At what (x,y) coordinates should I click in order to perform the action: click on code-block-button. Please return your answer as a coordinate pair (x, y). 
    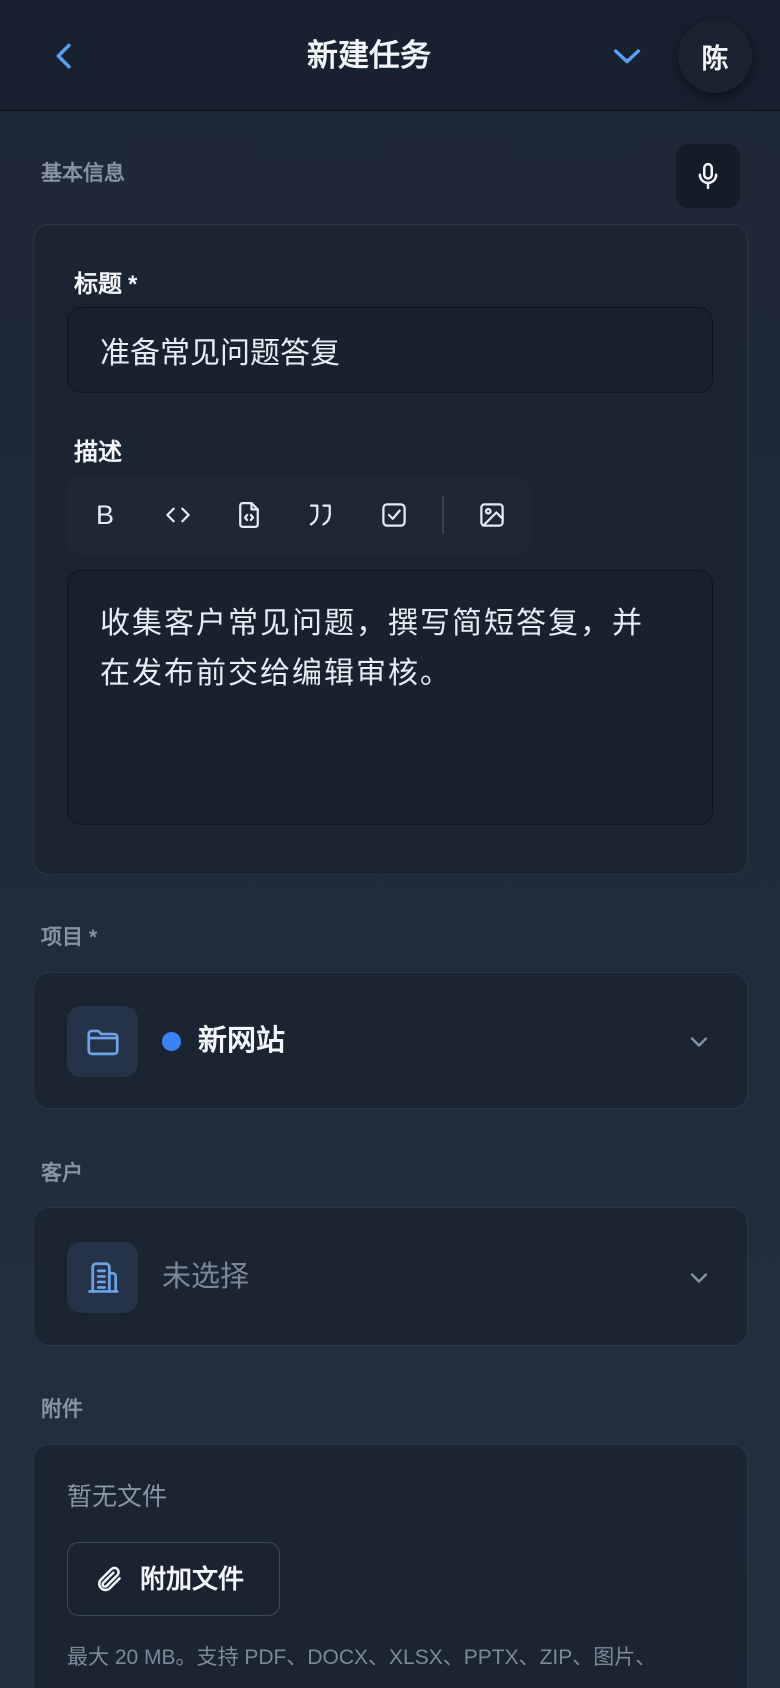
    Looking at the image, I should click on (249, 515).